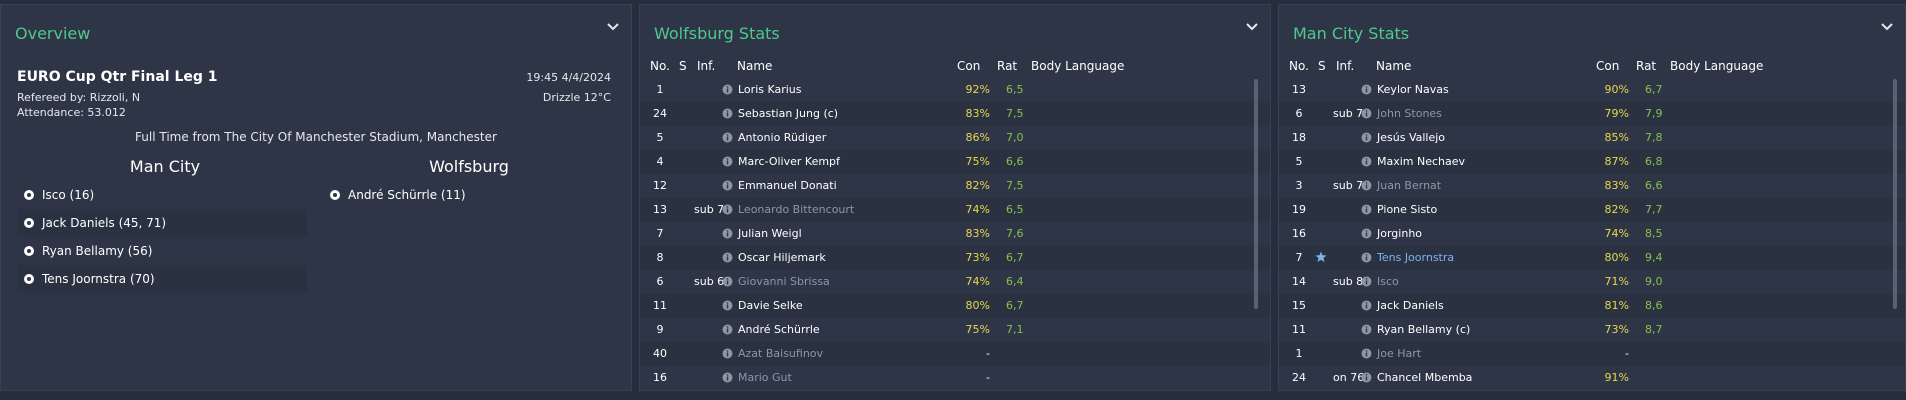 The image size is (1906, 400). Describe the element at coordinates (955, 306) in the screenshot. I see `table-row: 11 Davie Selke 80% 6,7` at that location.